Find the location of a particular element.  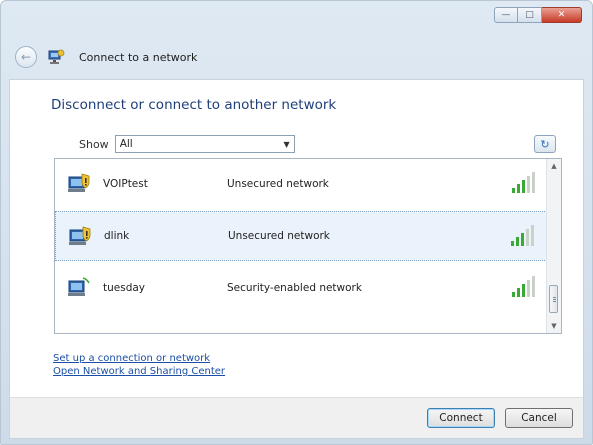

network-icon is located at coordinates (56, 56).